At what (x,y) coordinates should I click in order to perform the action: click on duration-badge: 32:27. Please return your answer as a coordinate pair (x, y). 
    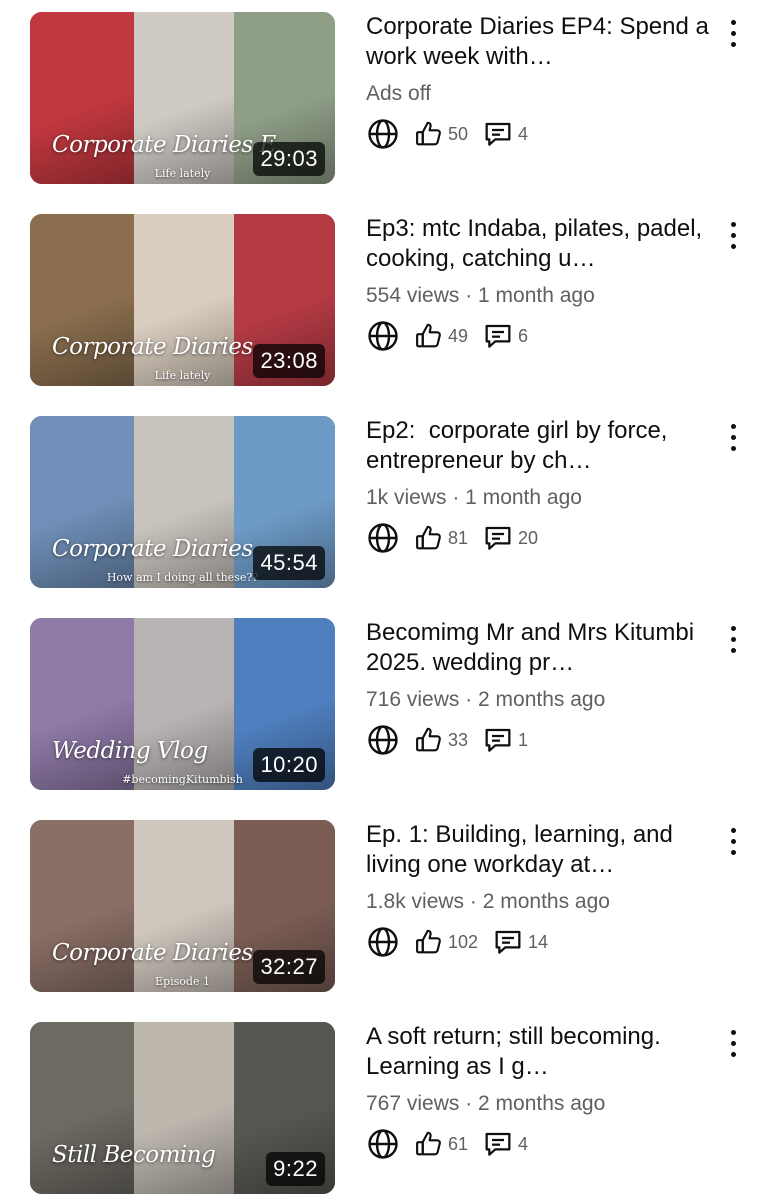
    Looking at the image, I should click on (289, 967).